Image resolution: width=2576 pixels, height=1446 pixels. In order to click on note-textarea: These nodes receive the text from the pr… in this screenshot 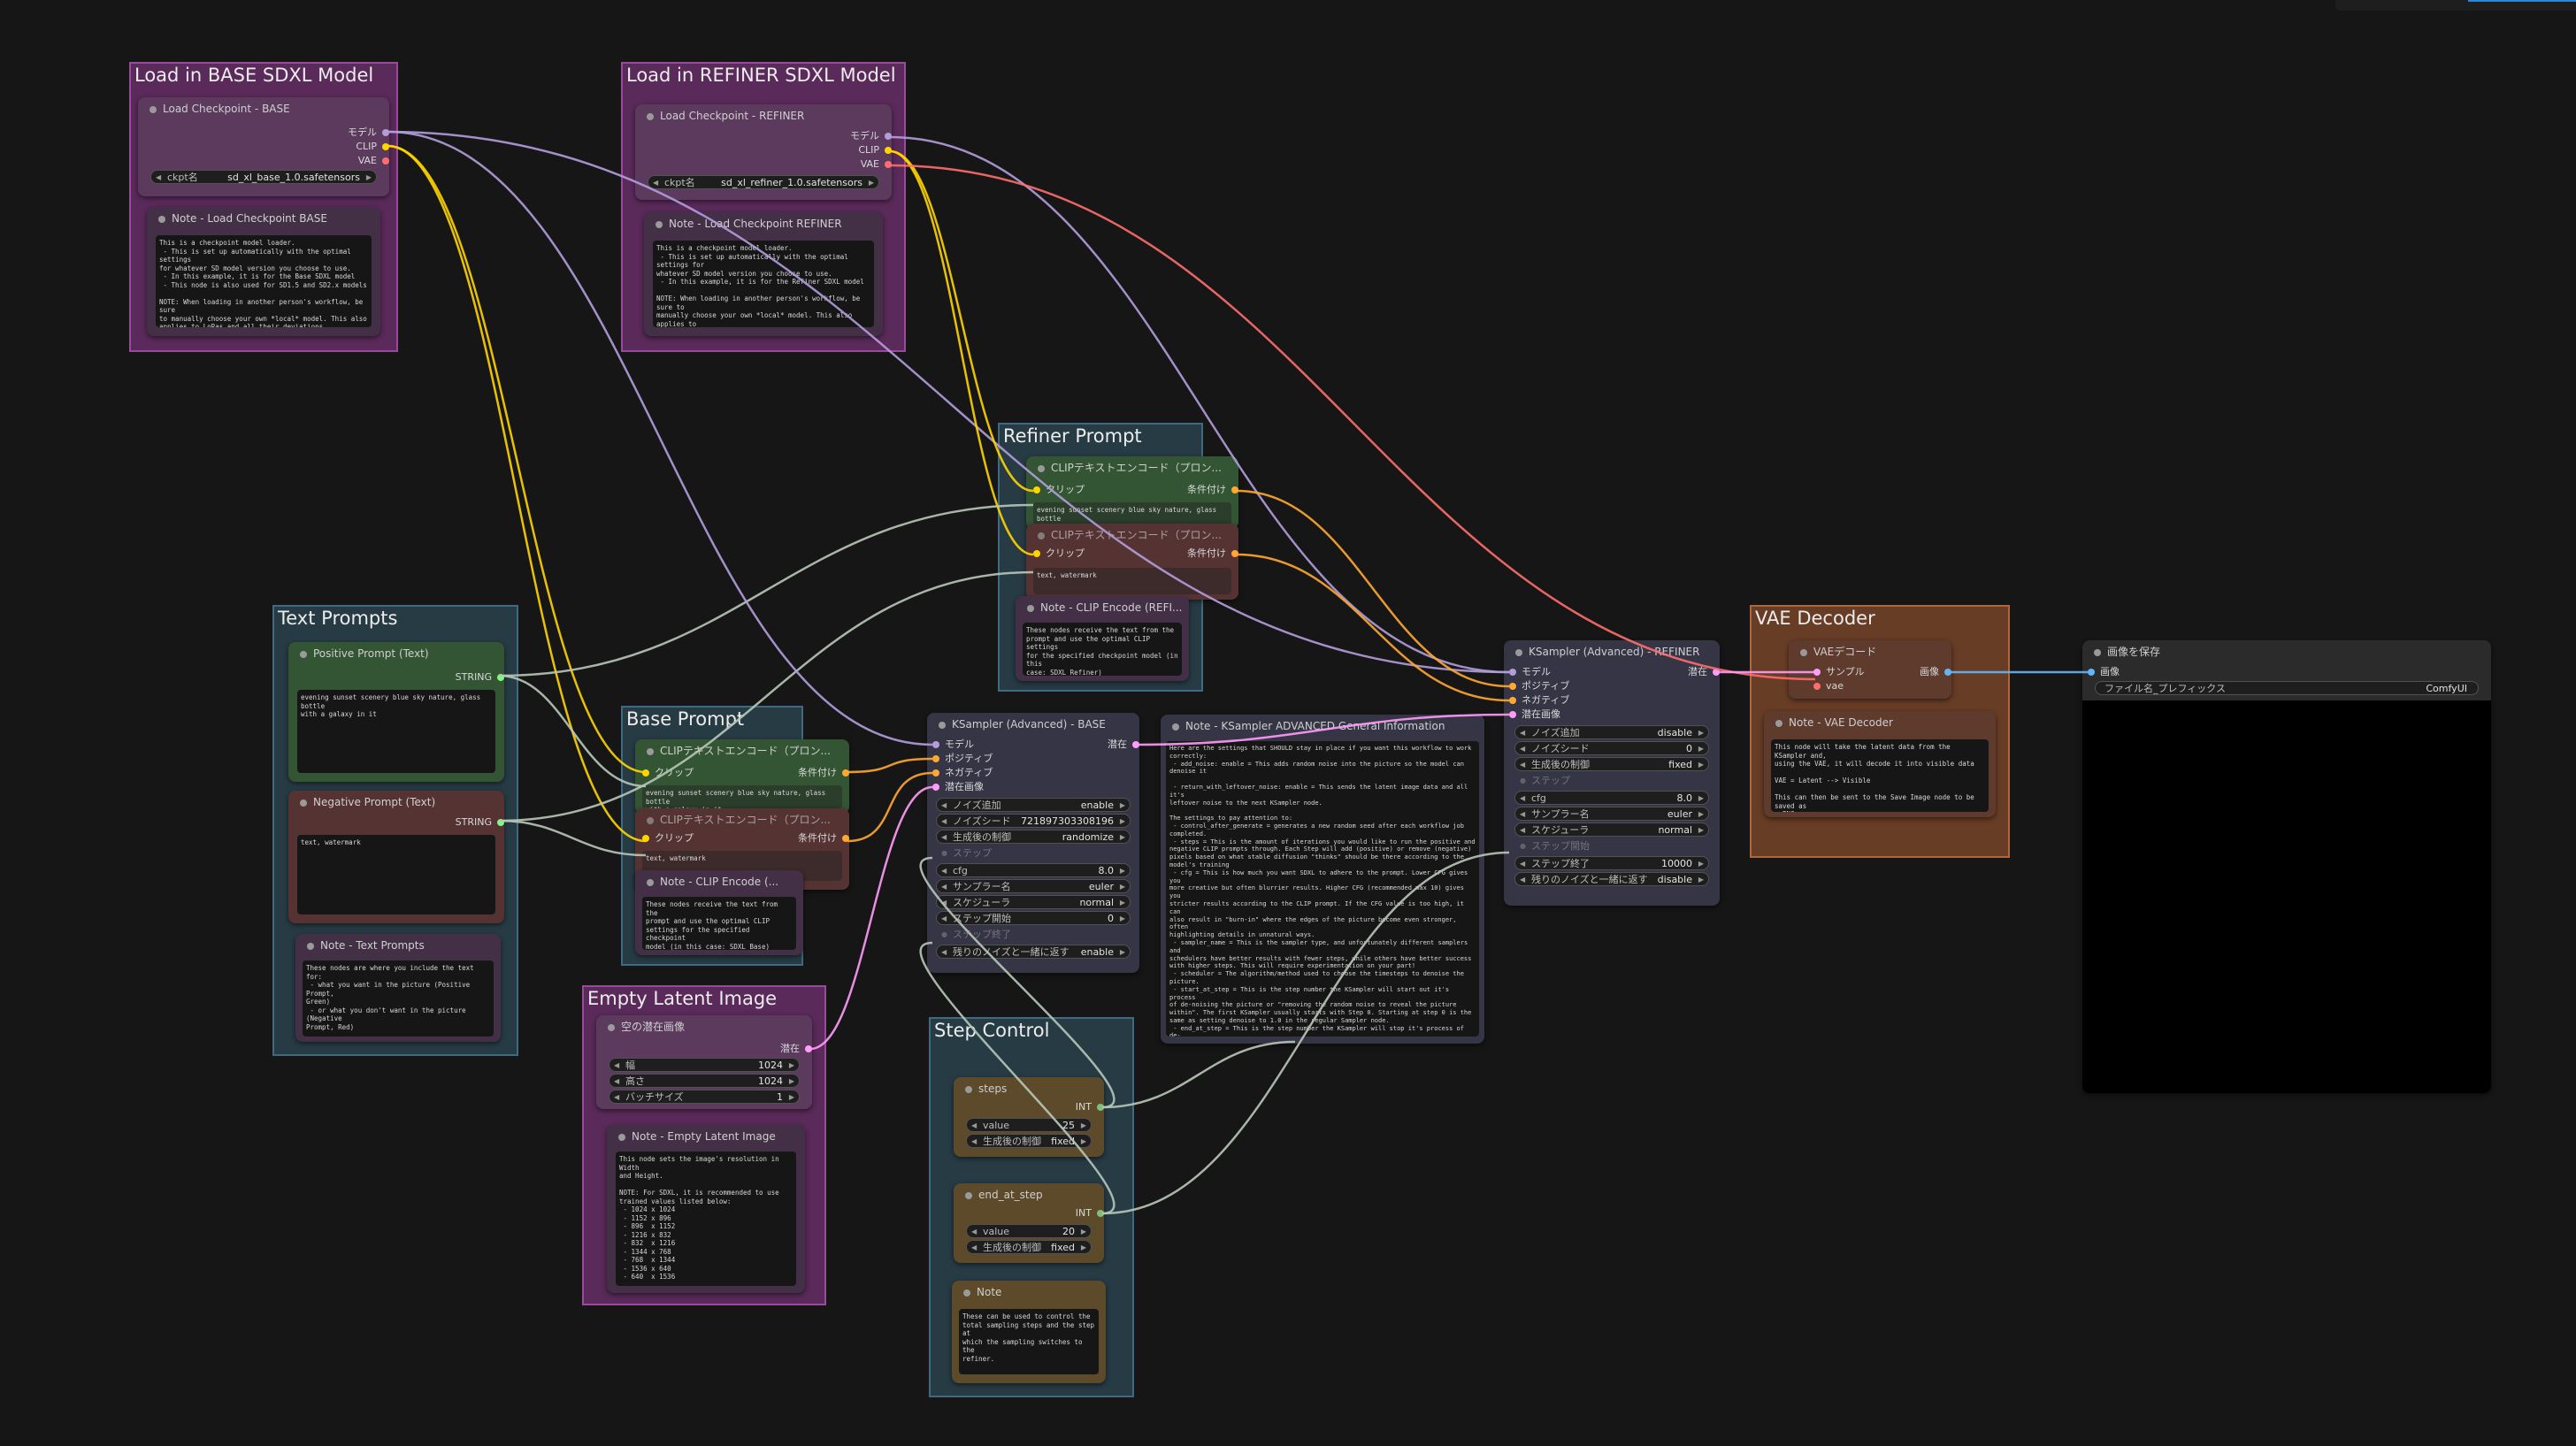, I will do `click(1102, 650)`.